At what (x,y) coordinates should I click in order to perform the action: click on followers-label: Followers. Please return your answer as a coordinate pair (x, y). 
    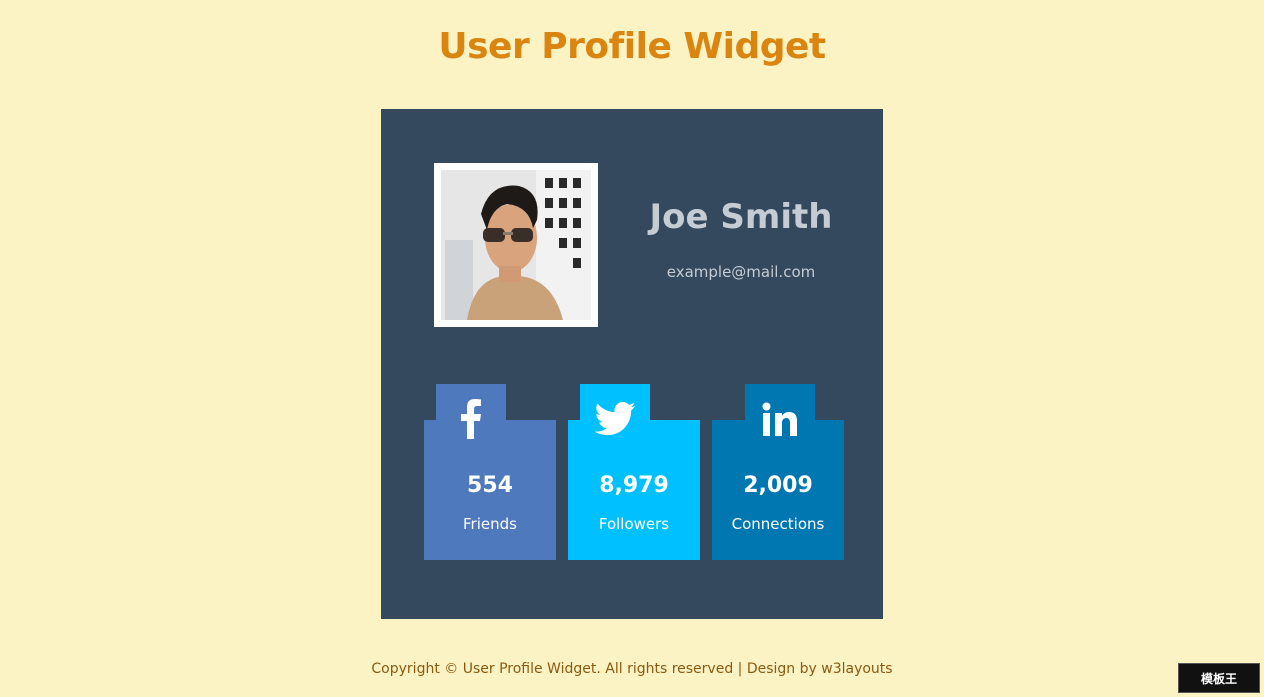
    Looking at the image, I should click on (634, 524).